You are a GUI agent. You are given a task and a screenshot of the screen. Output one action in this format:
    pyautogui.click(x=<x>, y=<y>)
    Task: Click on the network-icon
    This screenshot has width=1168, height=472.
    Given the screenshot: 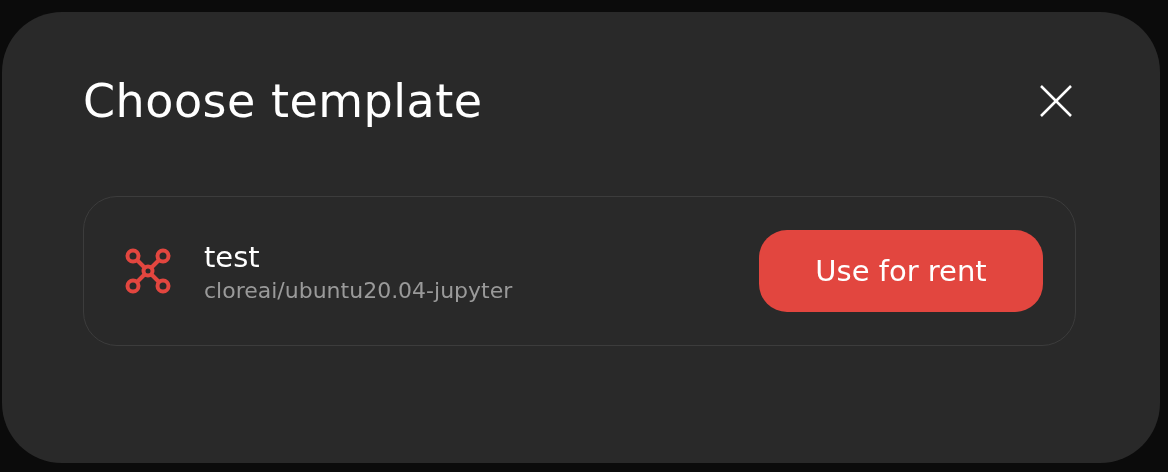 What is the action you would take?
    pyautogui.click(x=148, y=271)
    